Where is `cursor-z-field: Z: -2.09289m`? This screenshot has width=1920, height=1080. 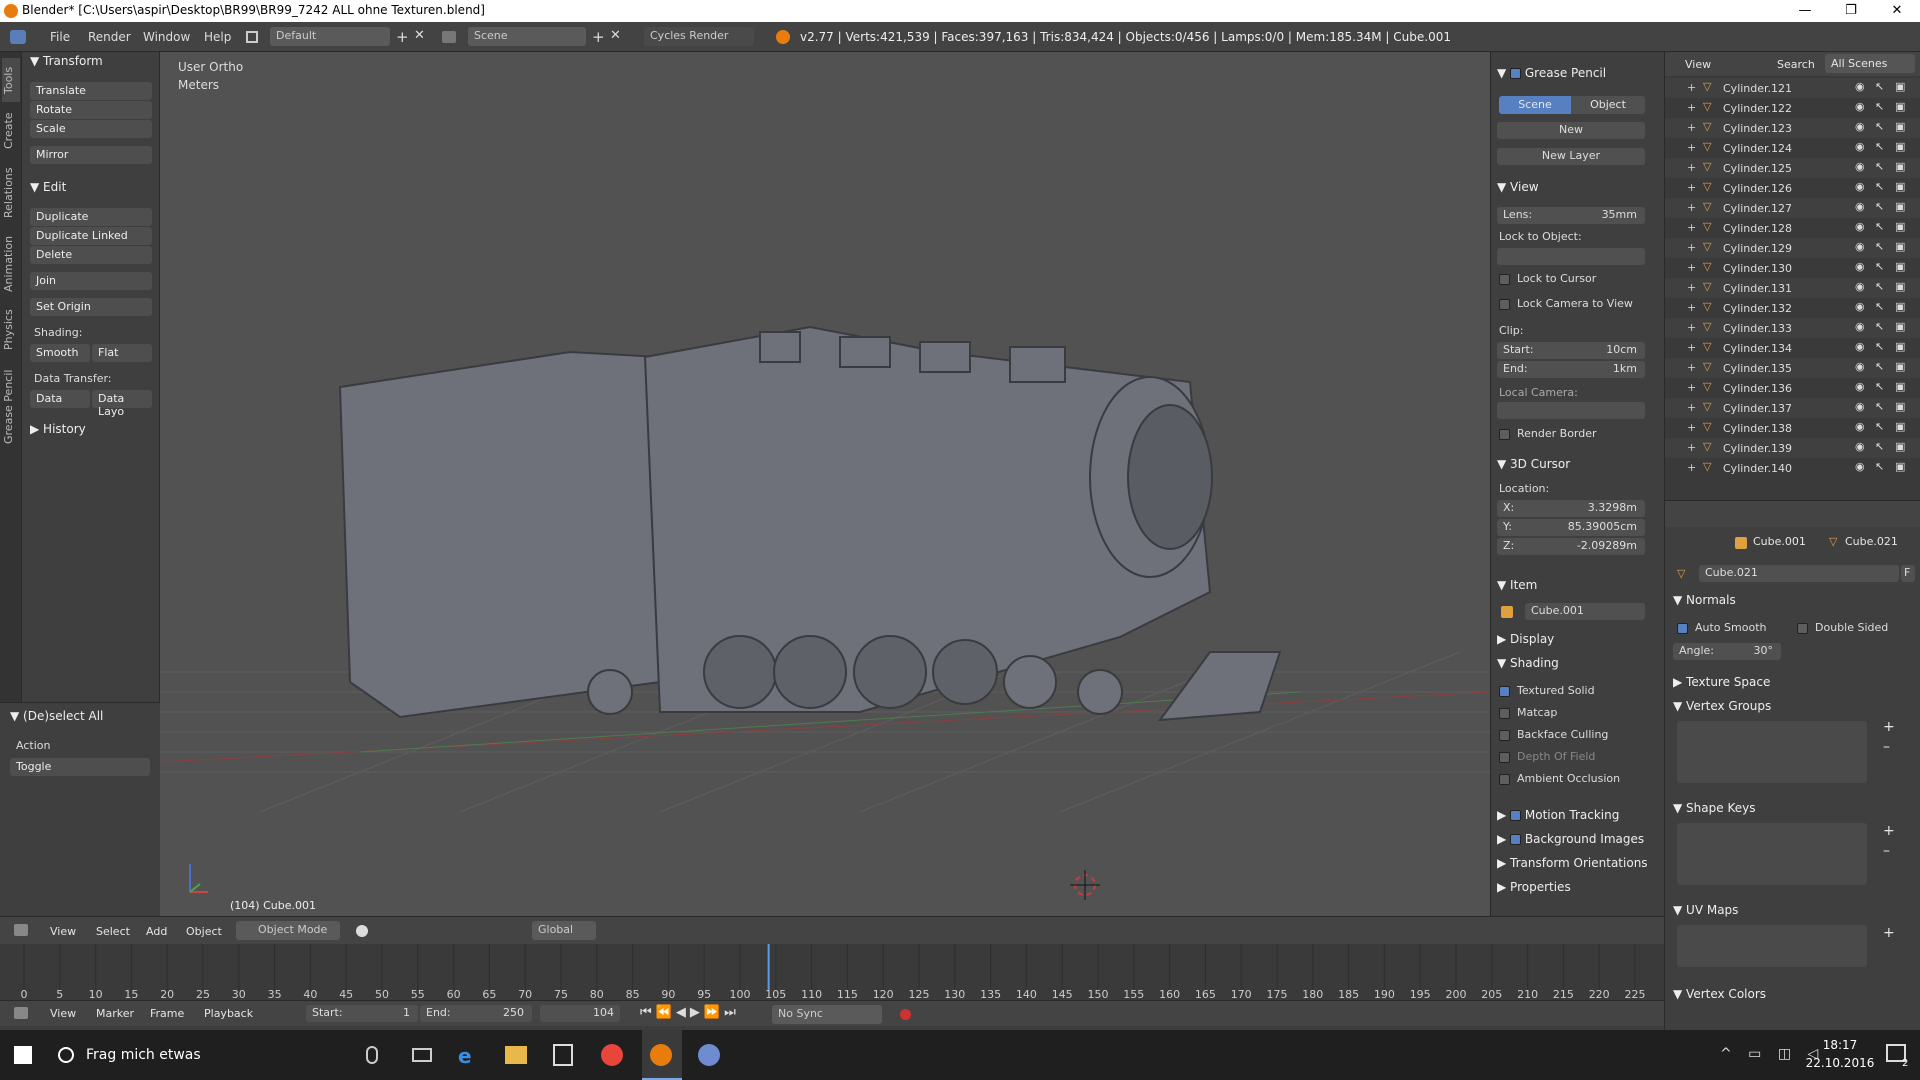
cursor-z-field: Z: -2.09289m is located at coordinates (1571, 546).